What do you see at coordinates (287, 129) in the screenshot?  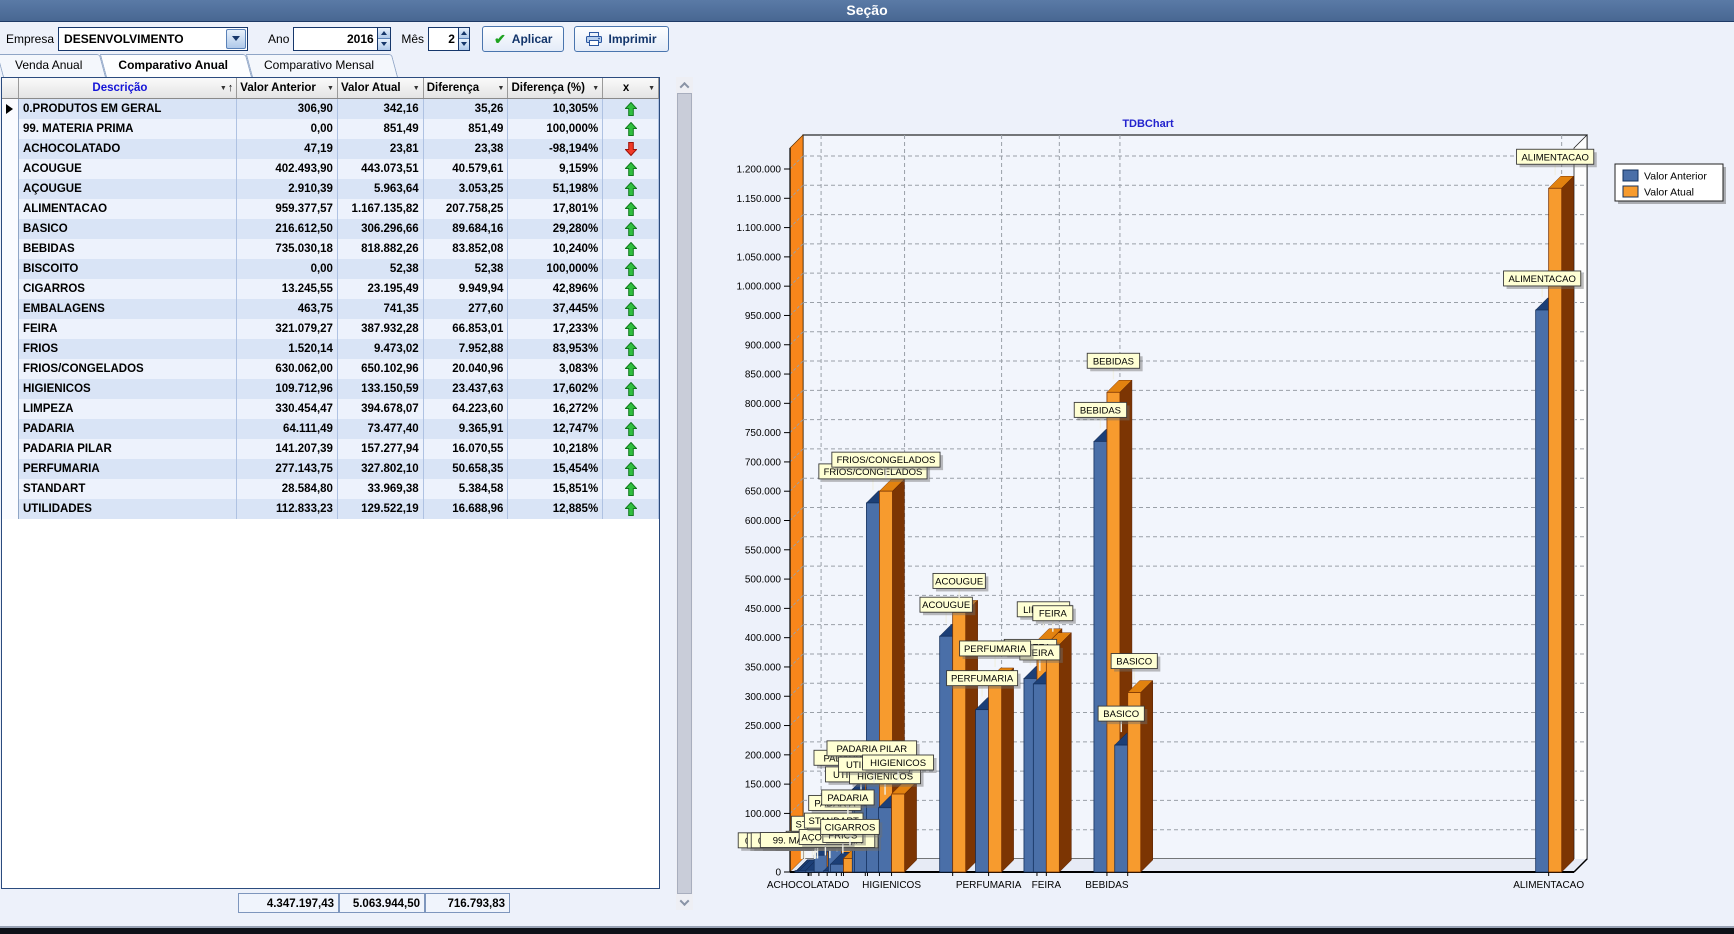 I see `cell-2: 0,00` at bounding box center [287, 129].